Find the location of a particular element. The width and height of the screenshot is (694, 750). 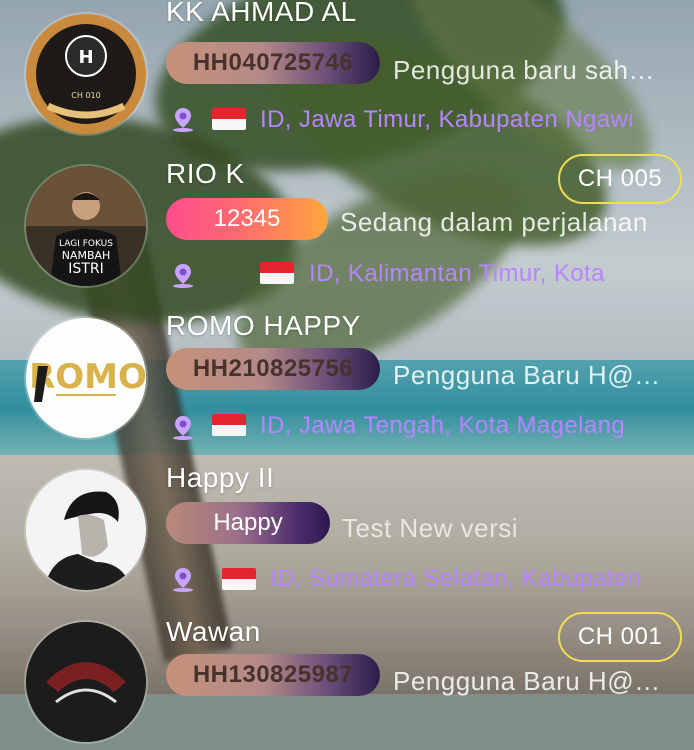

user-name: Happy II is located at coordinates (220, 477).